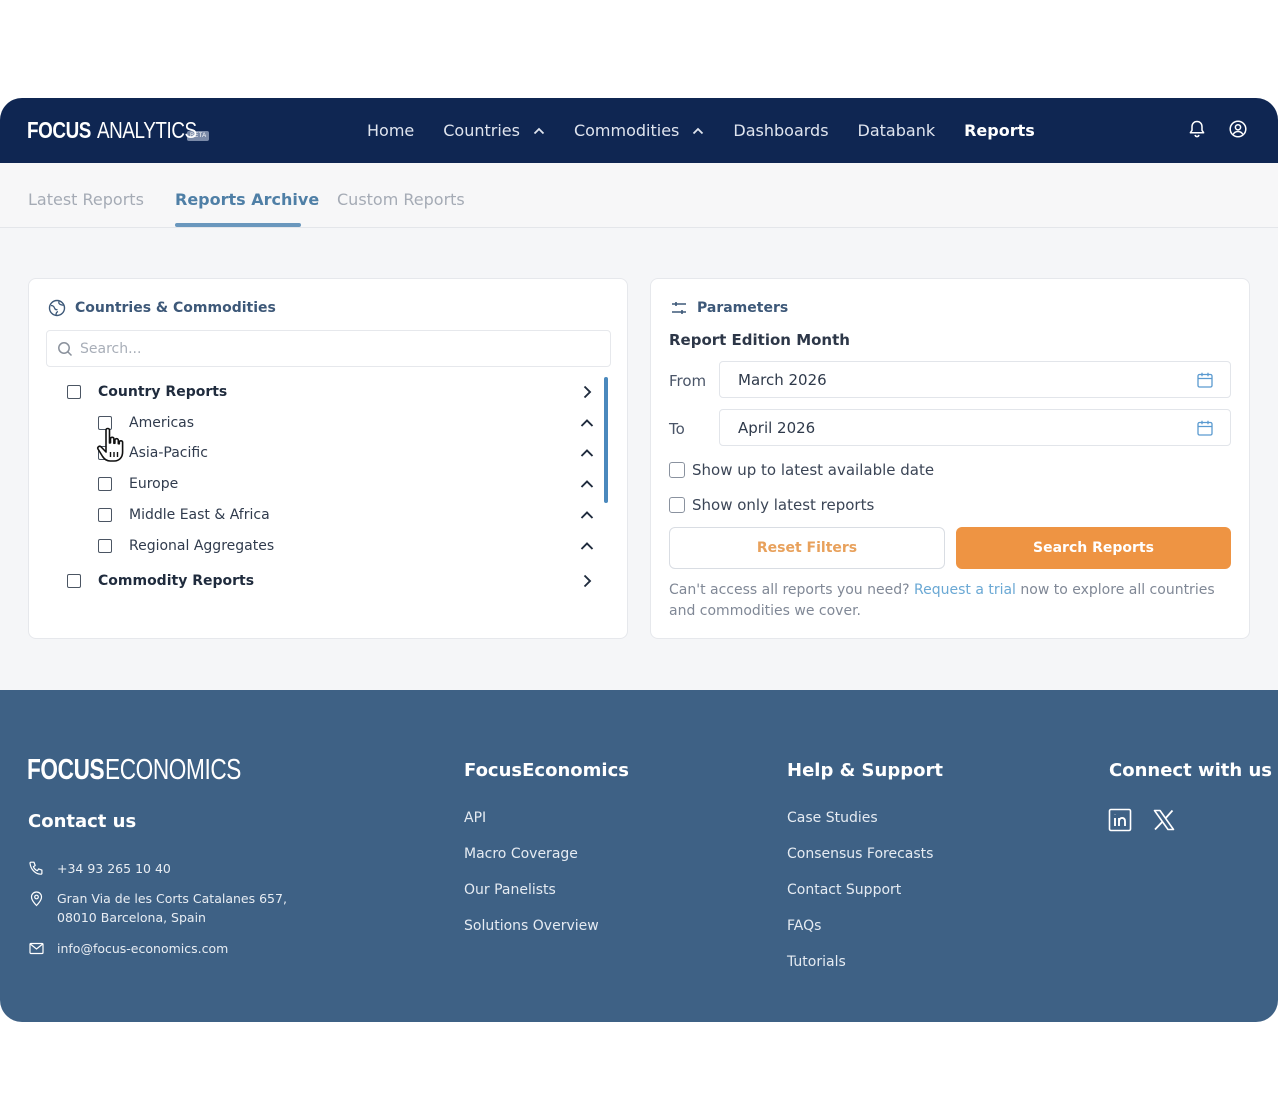 This screenshot has width=1280, height=1120. Describe the element at coordinates (783, 505) in the screenshot. I see `option-label: Show only latest reports` at that location.